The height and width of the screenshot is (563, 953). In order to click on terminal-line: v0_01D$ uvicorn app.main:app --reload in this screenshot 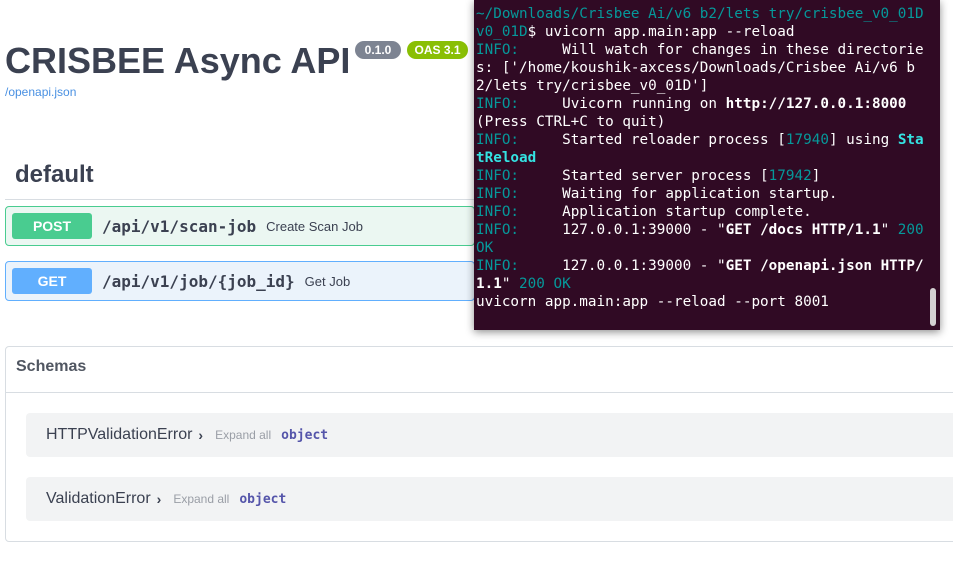, I will do `click(635, 32)`.